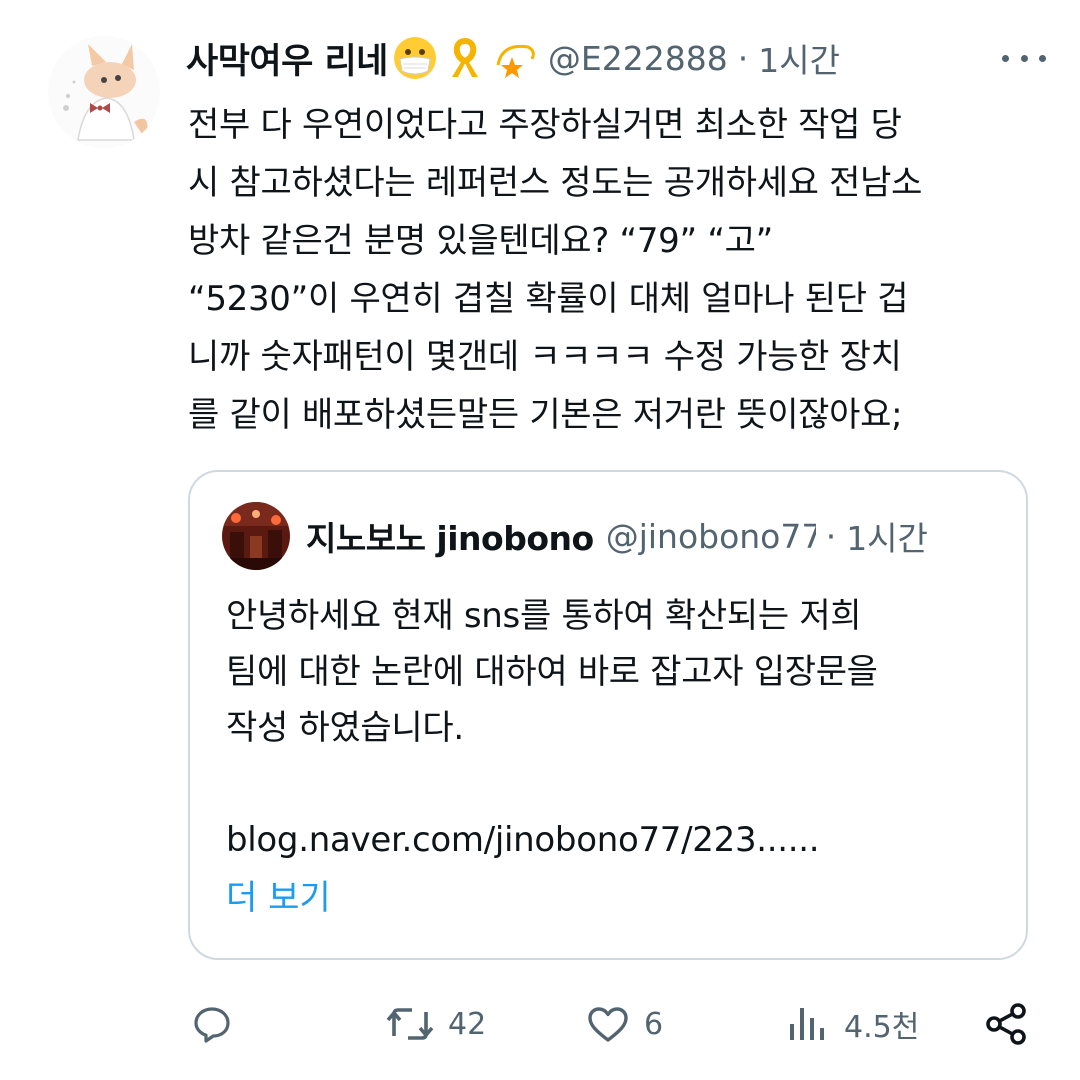 Image resolution: width=1080 pixels, height=1080 pixels. What do you see at coordinates (435, 1024) in the screenshot?
I see `retweet-button: 42` at bounding box center [435, 1024].